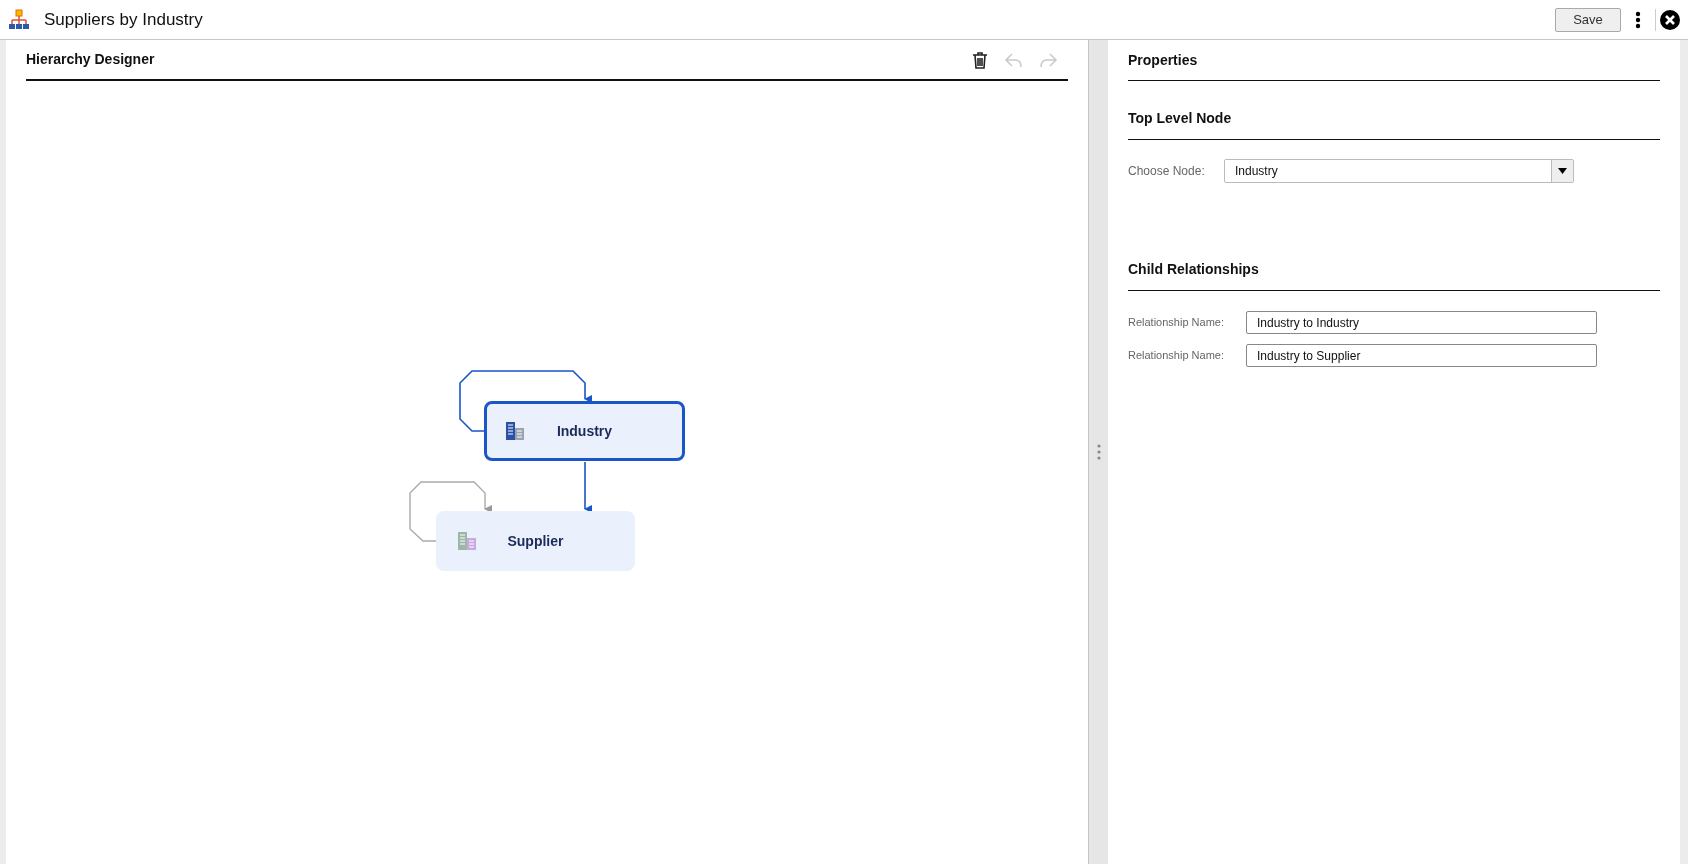  Describe the element at coordinates (1588, 19) in the screenshot. I see `save-button: Save` at that location.